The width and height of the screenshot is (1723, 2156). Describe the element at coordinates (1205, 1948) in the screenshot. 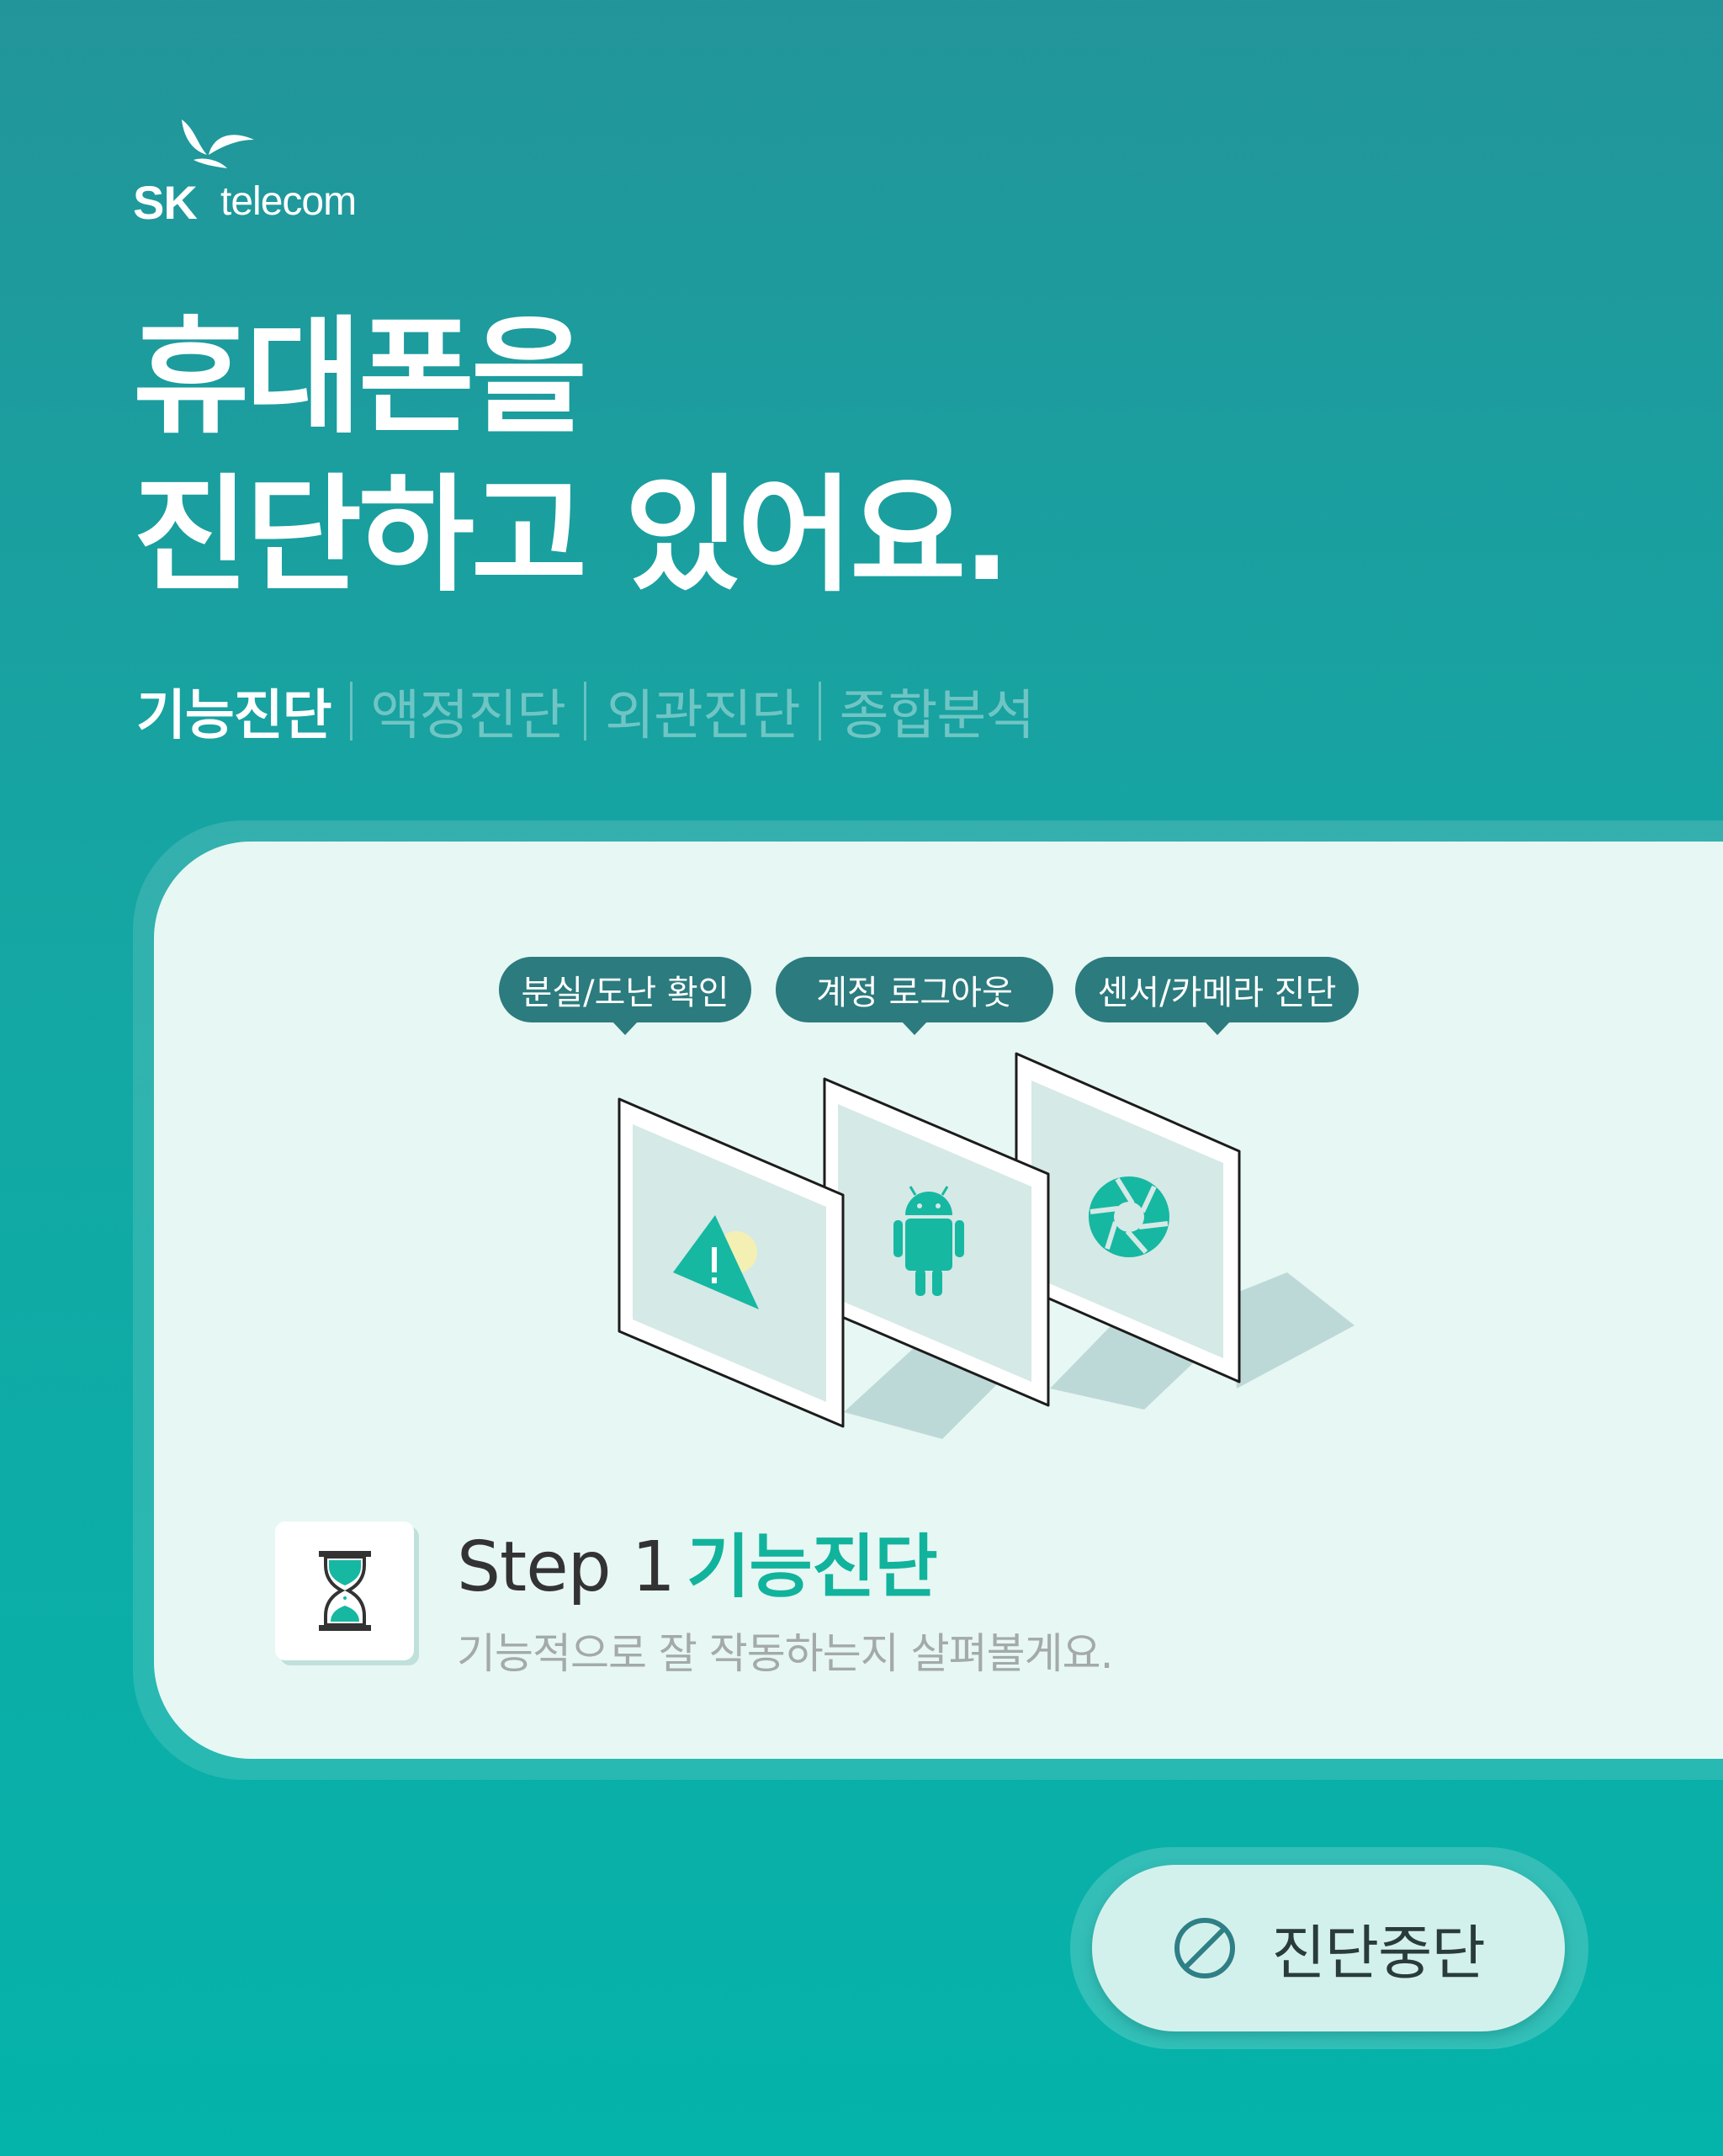

I see `prohibited-icon` at that location.